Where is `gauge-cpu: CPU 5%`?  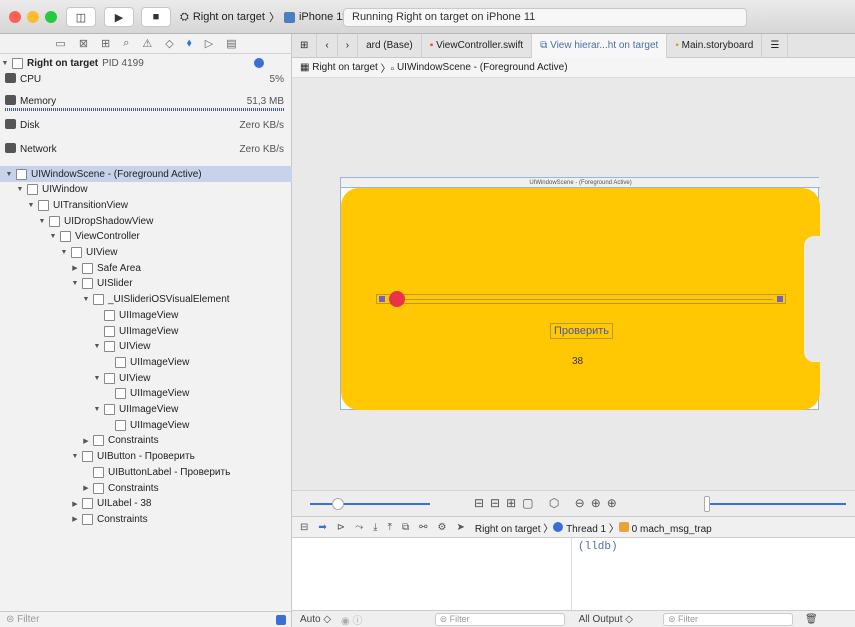 gauge-cpu: CPU 5% is located at coordinates (146, 81).